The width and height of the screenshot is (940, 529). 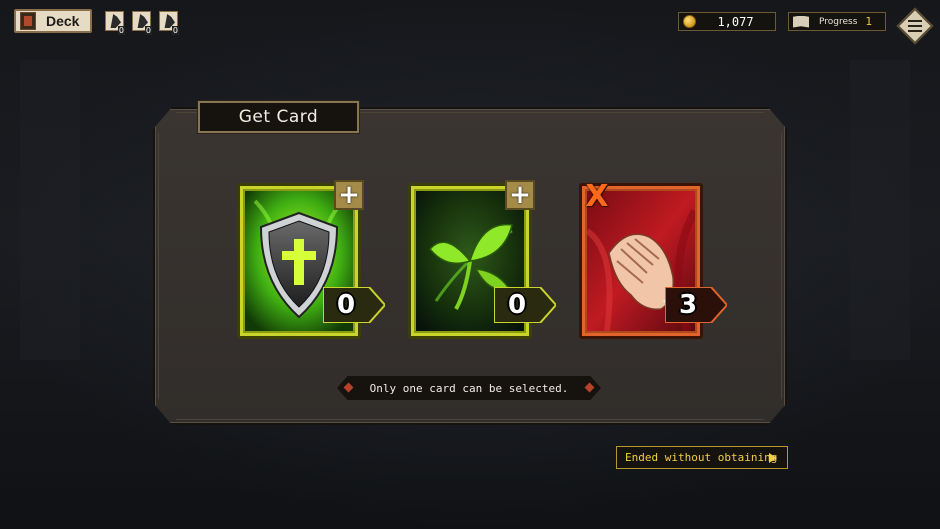 I want to click on menu-list-icon, so click(x=915, y=26).